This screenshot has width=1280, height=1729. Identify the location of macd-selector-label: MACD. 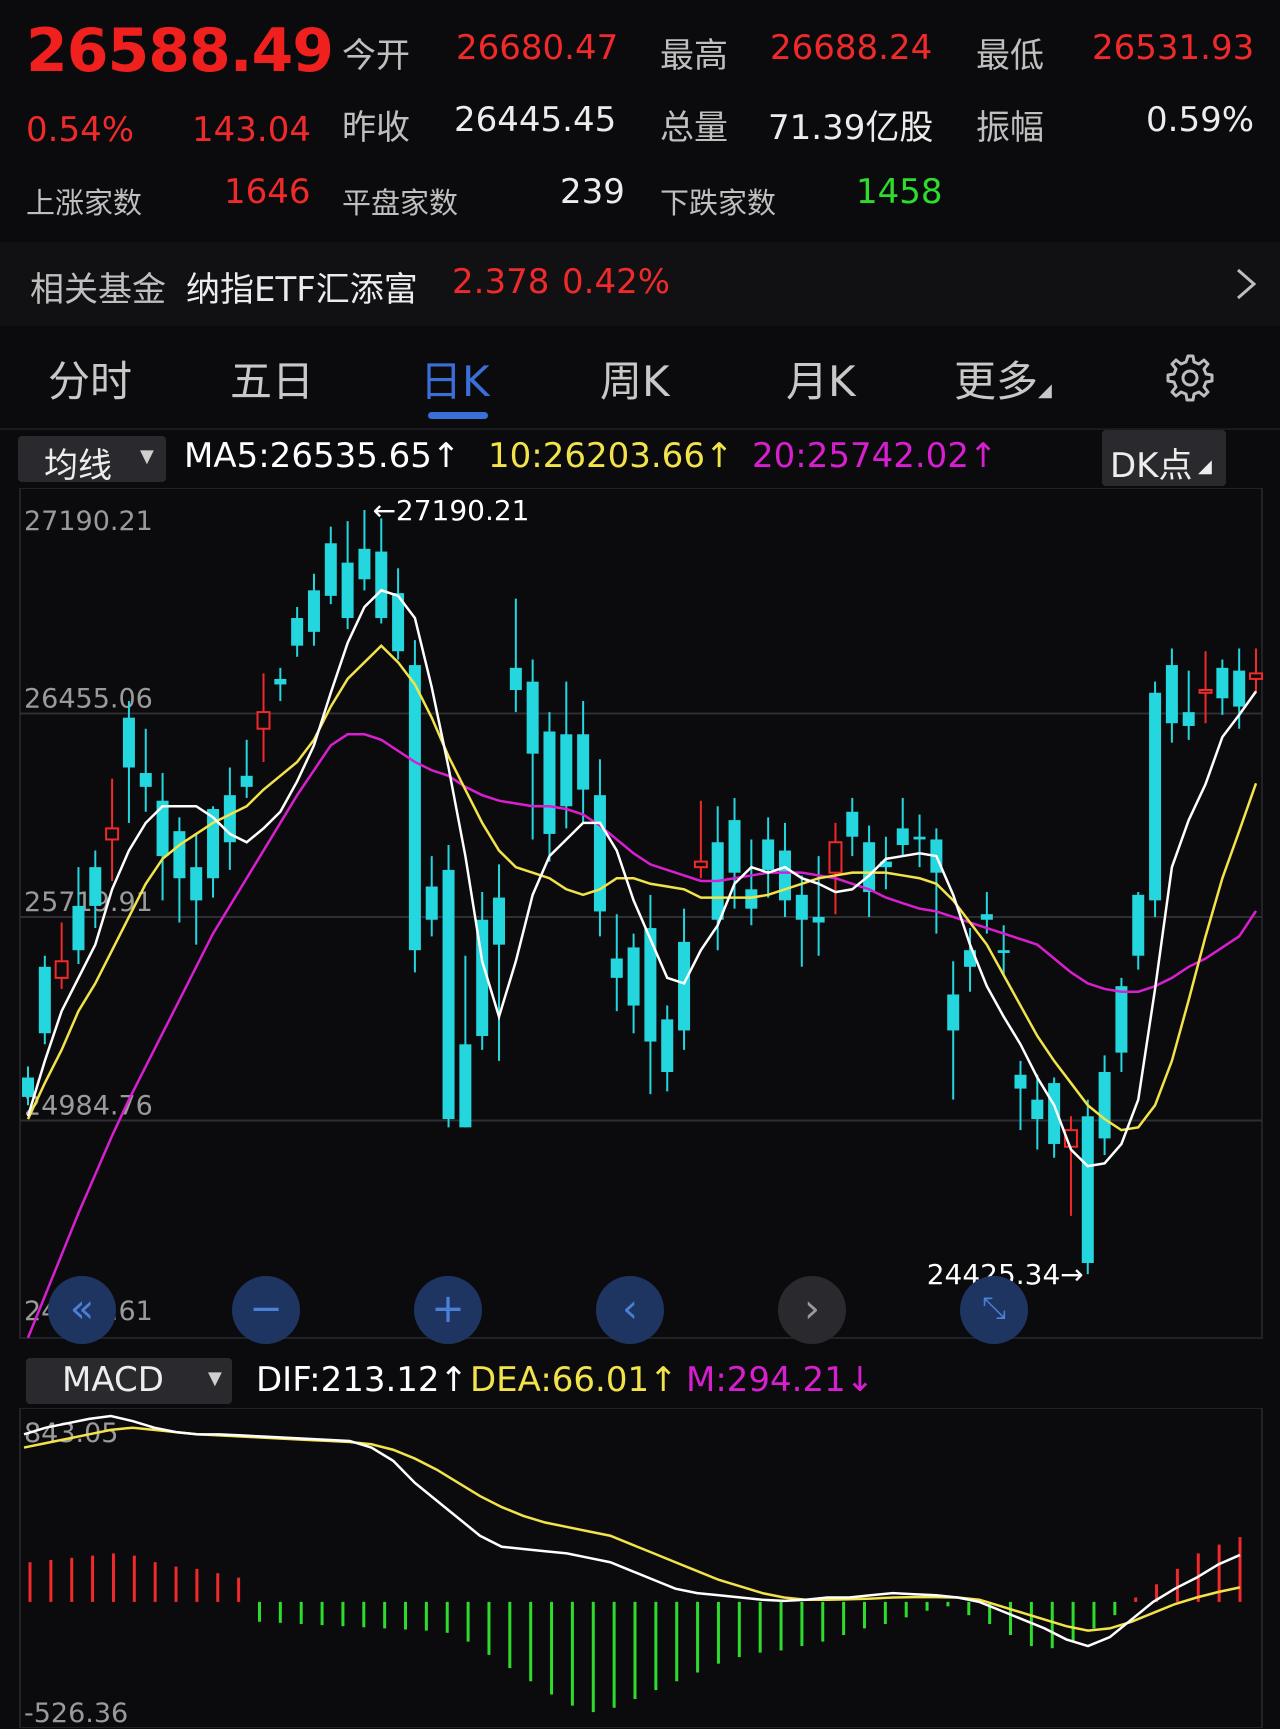
(113, 1380).